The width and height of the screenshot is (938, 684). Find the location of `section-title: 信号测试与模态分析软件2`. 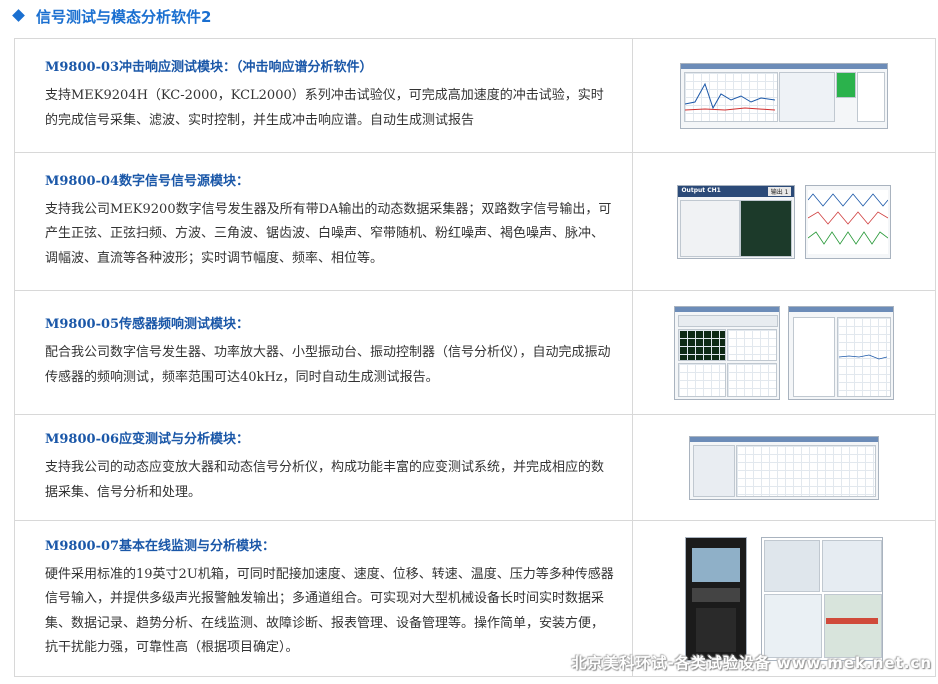

section-title: 信号测试与模态分析软件2 is located at coordinates (124, 17).